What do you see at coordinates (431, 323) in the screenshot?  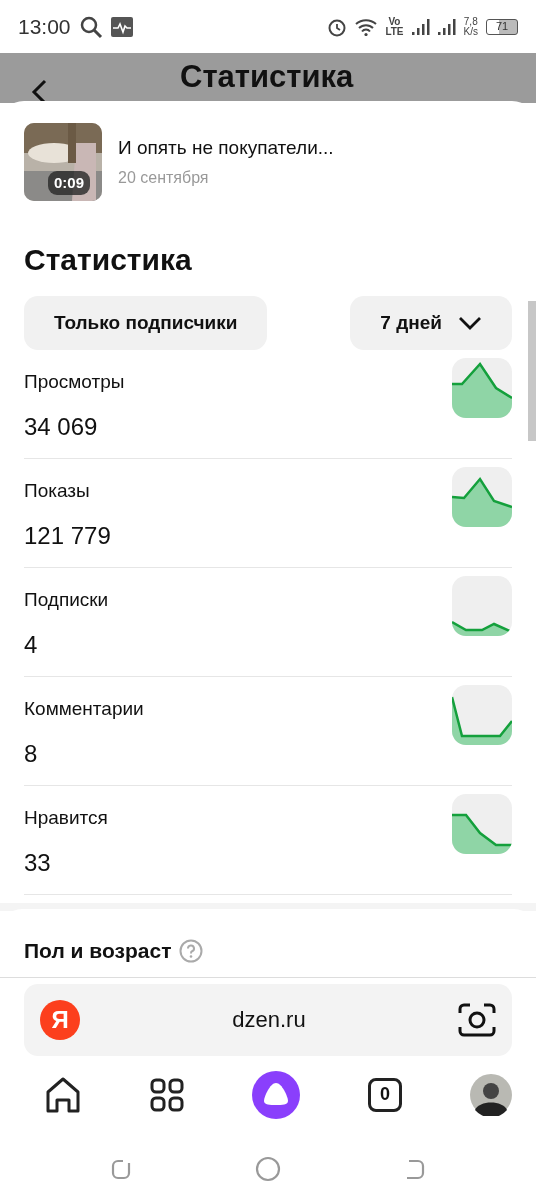 I see `period-dropdown: 7 дней` at bounding box center [431, 323].